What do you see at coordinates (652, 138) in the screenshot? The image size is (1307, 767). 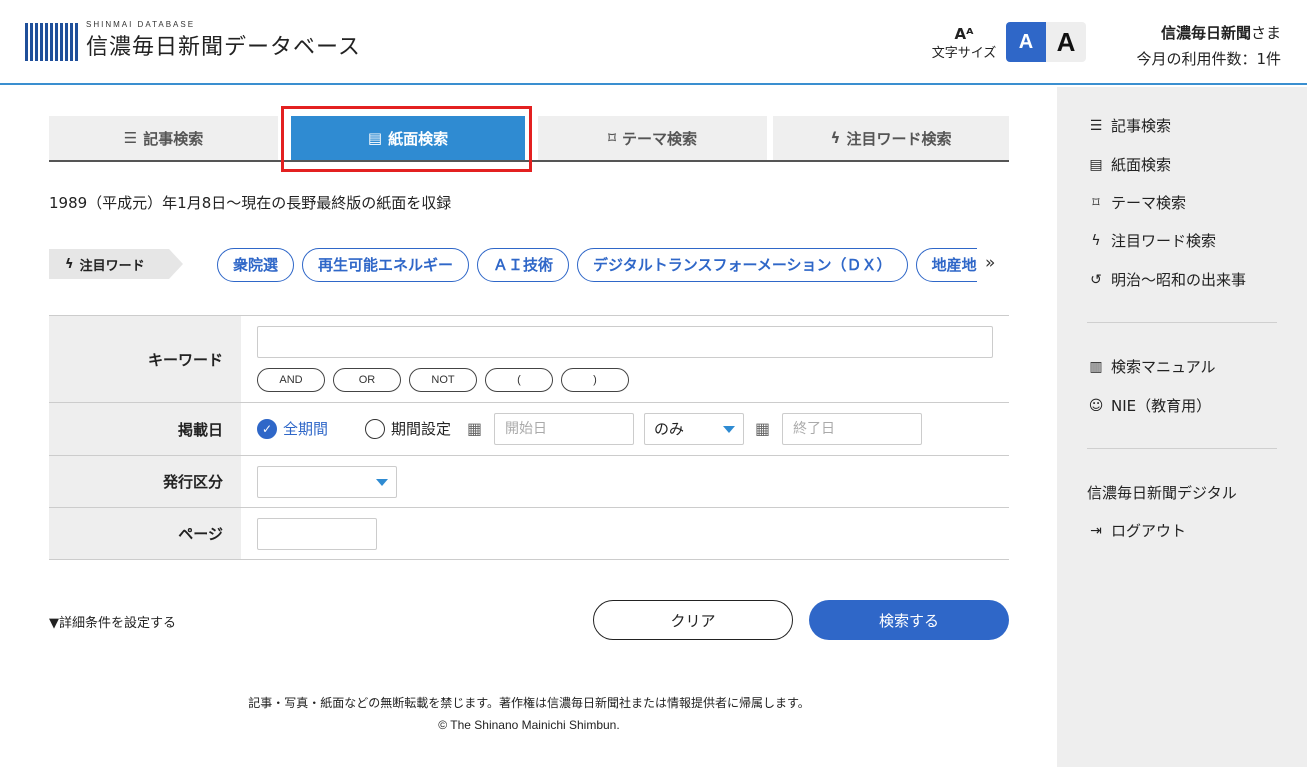 I see `tab-theme-search: ⌑ テーマ検索` at bounding box center [652, 138].